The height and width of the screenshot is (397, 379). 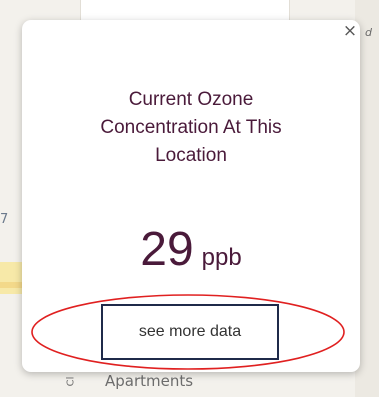 What do you see at coordinates (191, 155) in the screenshot?
I see `popup-title-line-3: Location` at bounding box center [191, 155].